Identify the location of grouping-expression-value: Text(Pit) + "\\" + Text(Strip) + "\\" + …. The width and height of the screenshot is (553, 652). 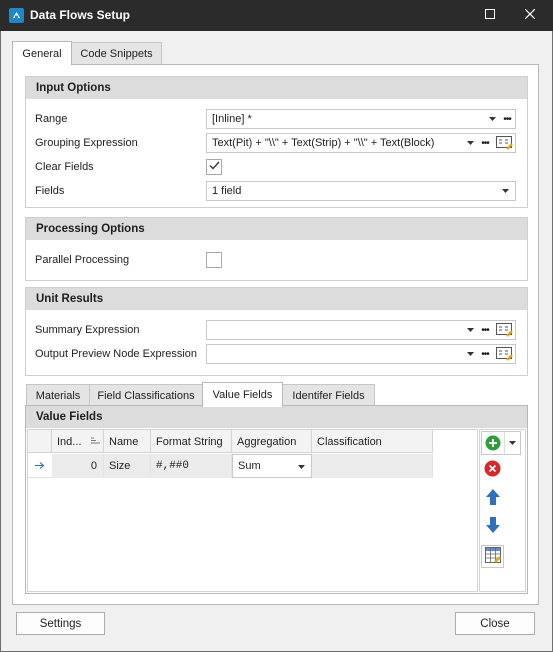
(323, 143).